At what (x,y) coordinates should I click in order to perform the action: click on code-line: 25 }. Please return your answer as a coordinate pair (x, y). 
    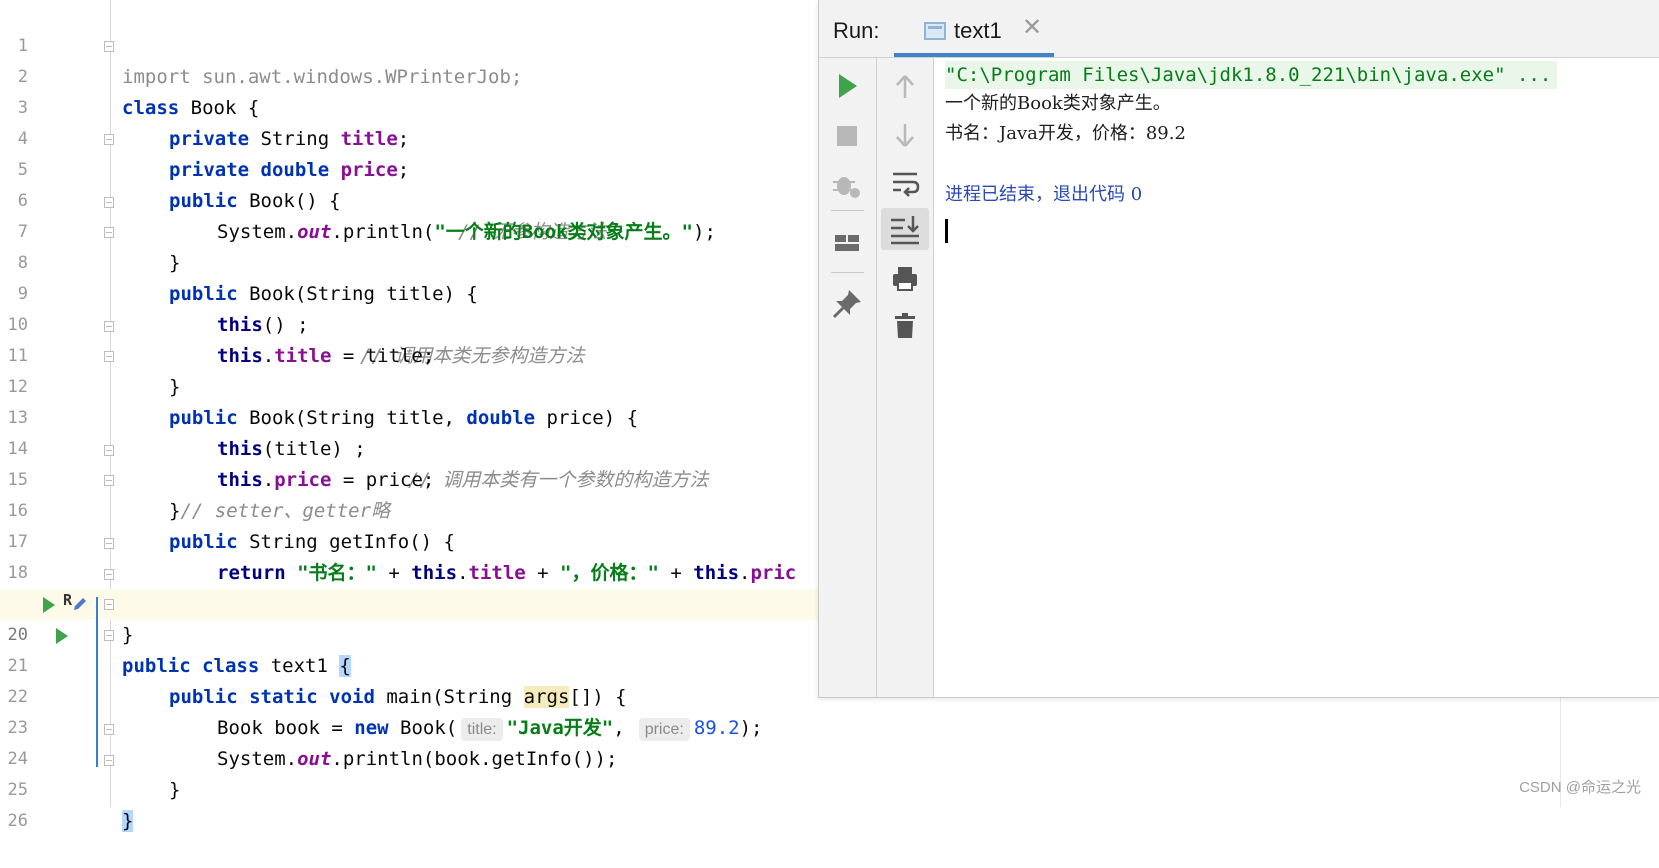
    Looking at the image, I should click on (829, 788).